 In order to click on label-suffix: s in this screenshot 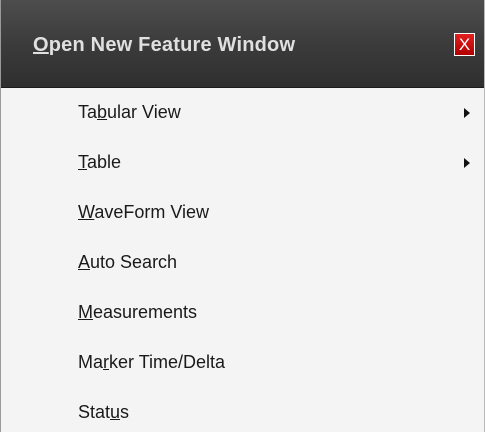, I will do `click(125, 412)`.